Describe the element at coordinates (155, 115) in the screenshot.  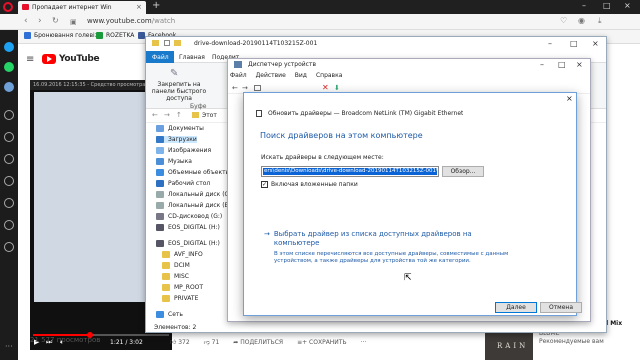
I see `ex-back-icon: ←` at that location.